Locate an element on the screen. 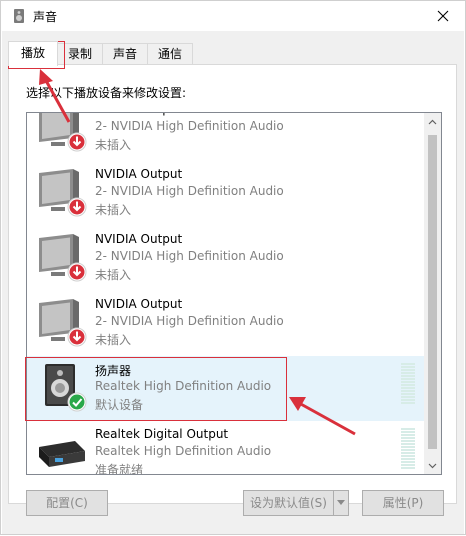 This screenshot has width=466, height=536. vertical-scrollbar is located at coordinates (432, 293).